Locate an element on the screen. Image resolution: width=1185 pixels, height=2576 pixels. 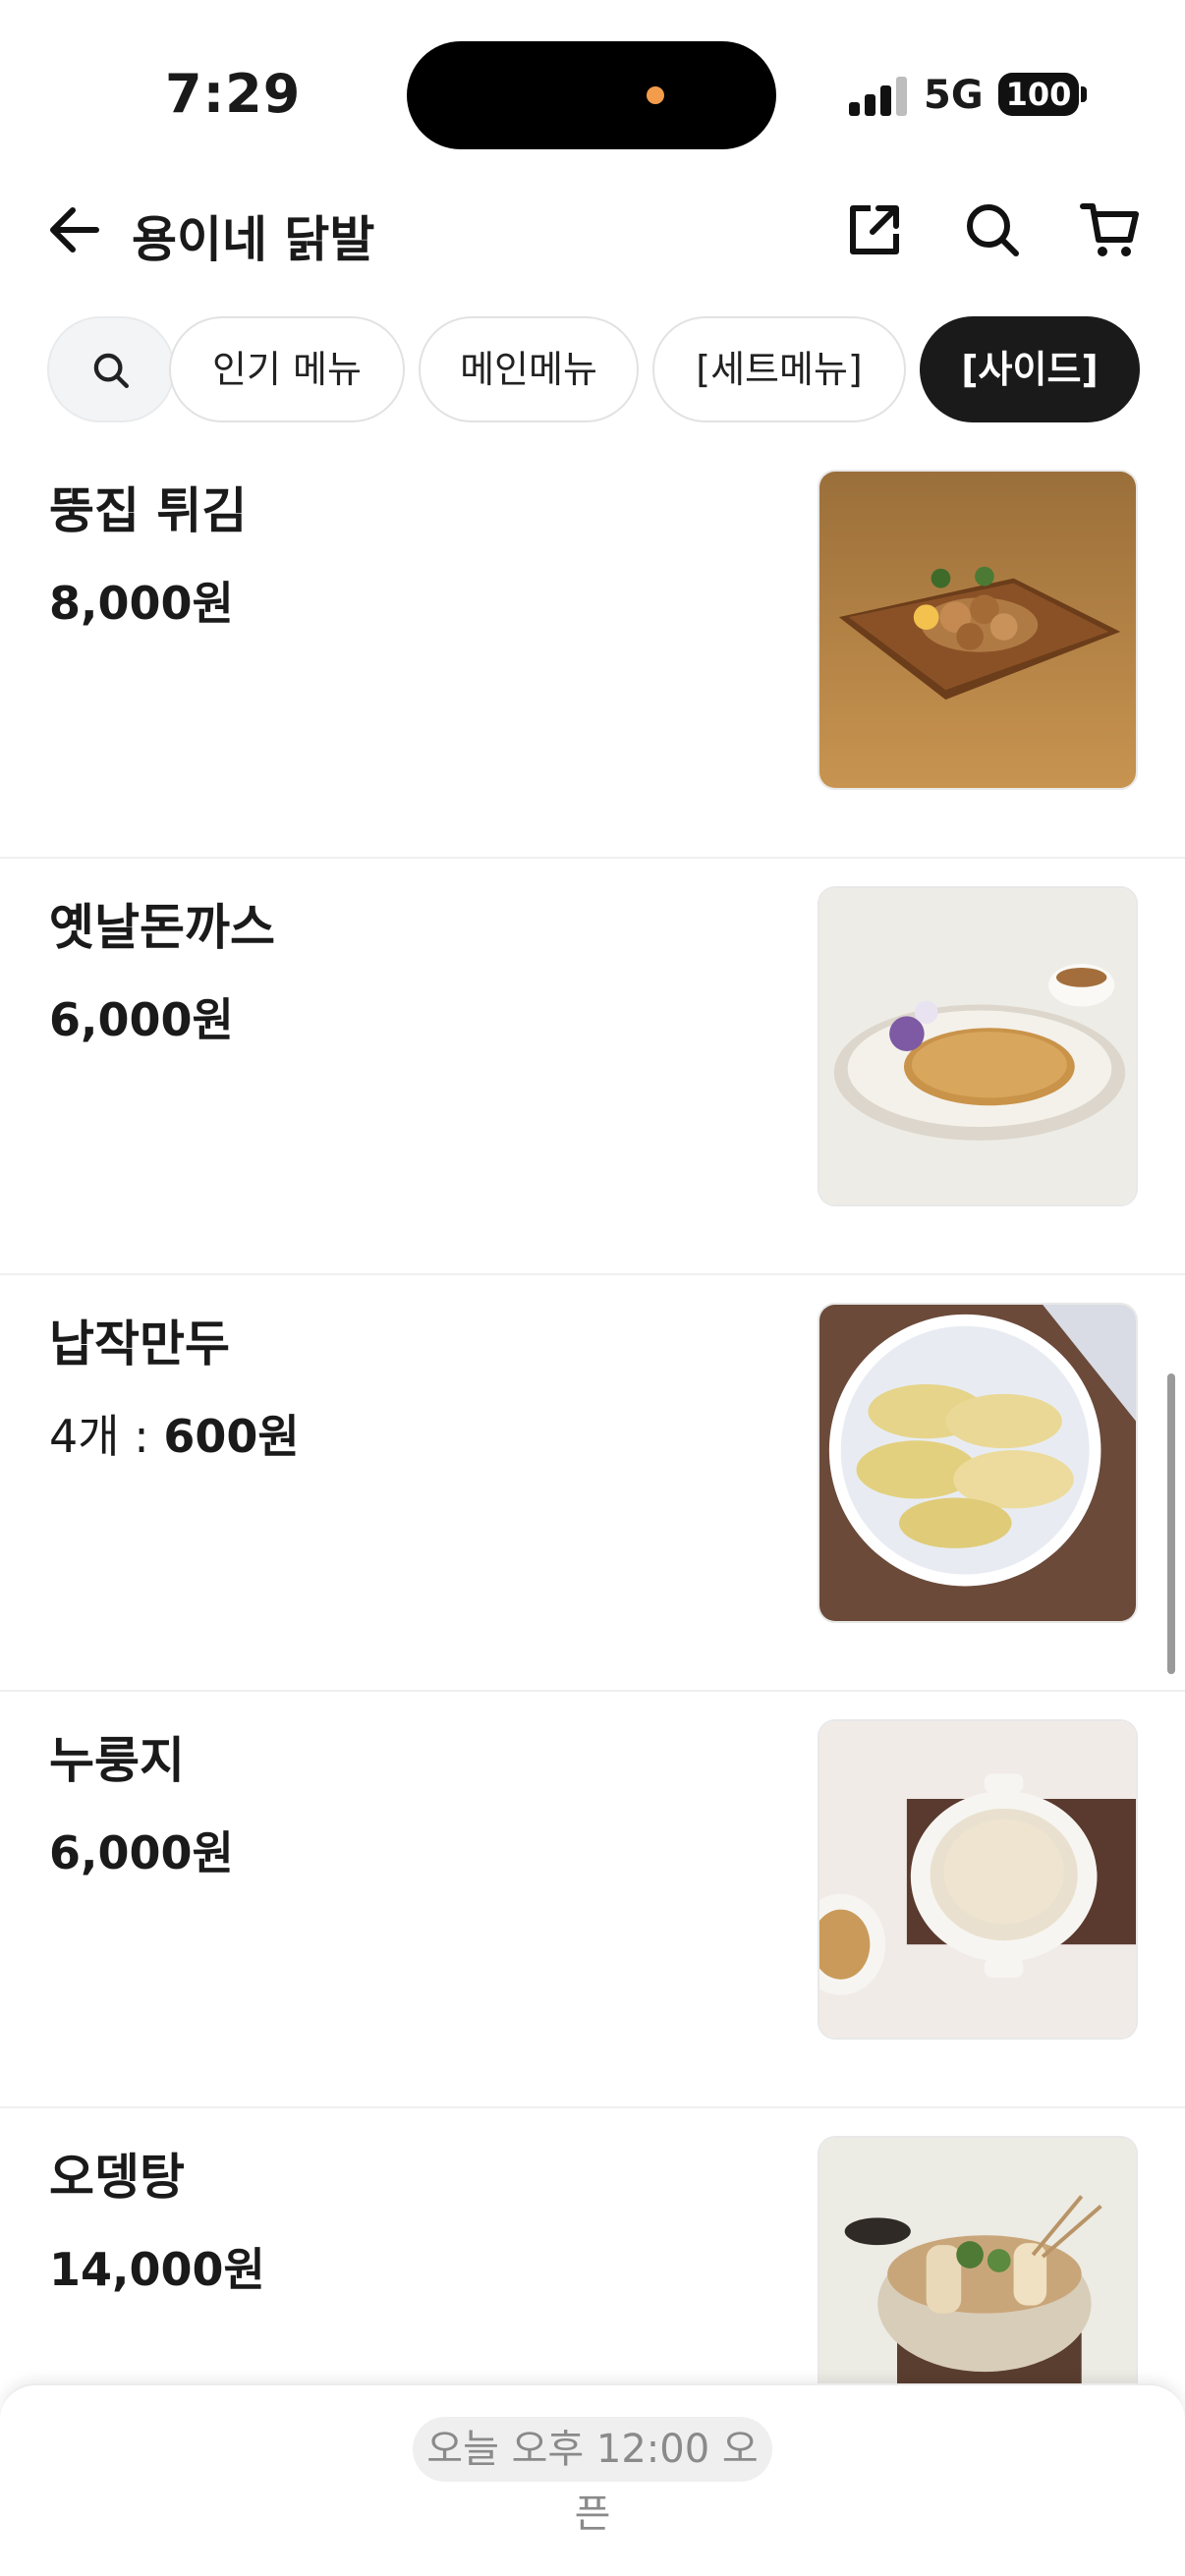
dynamic-island is located at coordinates (592, 95).